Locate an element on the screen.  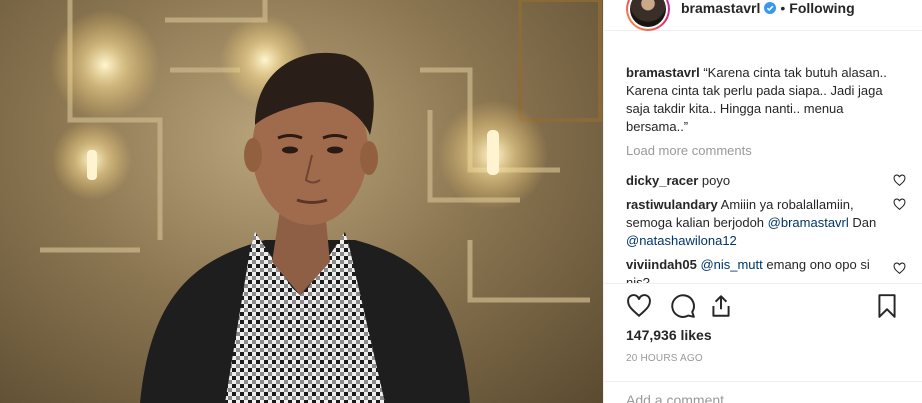
comment-username: viviindah05 is located at coordinates (661, 264).